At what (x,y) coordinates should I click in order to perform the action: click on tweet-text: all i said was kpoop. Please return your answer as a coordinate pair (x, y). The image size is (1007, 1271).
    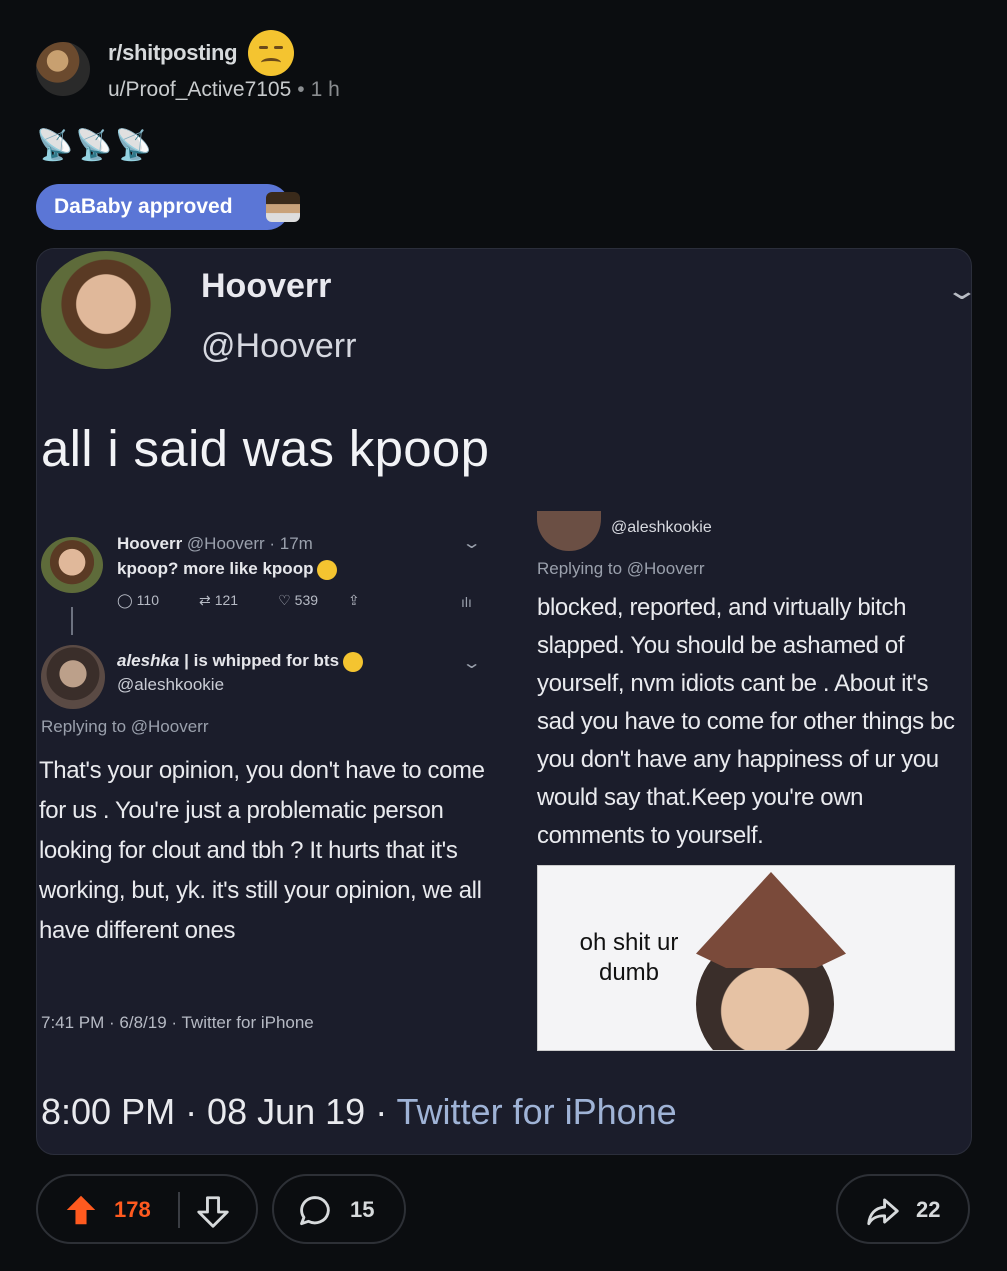
    Looking at the image, I should click on (265, 448).